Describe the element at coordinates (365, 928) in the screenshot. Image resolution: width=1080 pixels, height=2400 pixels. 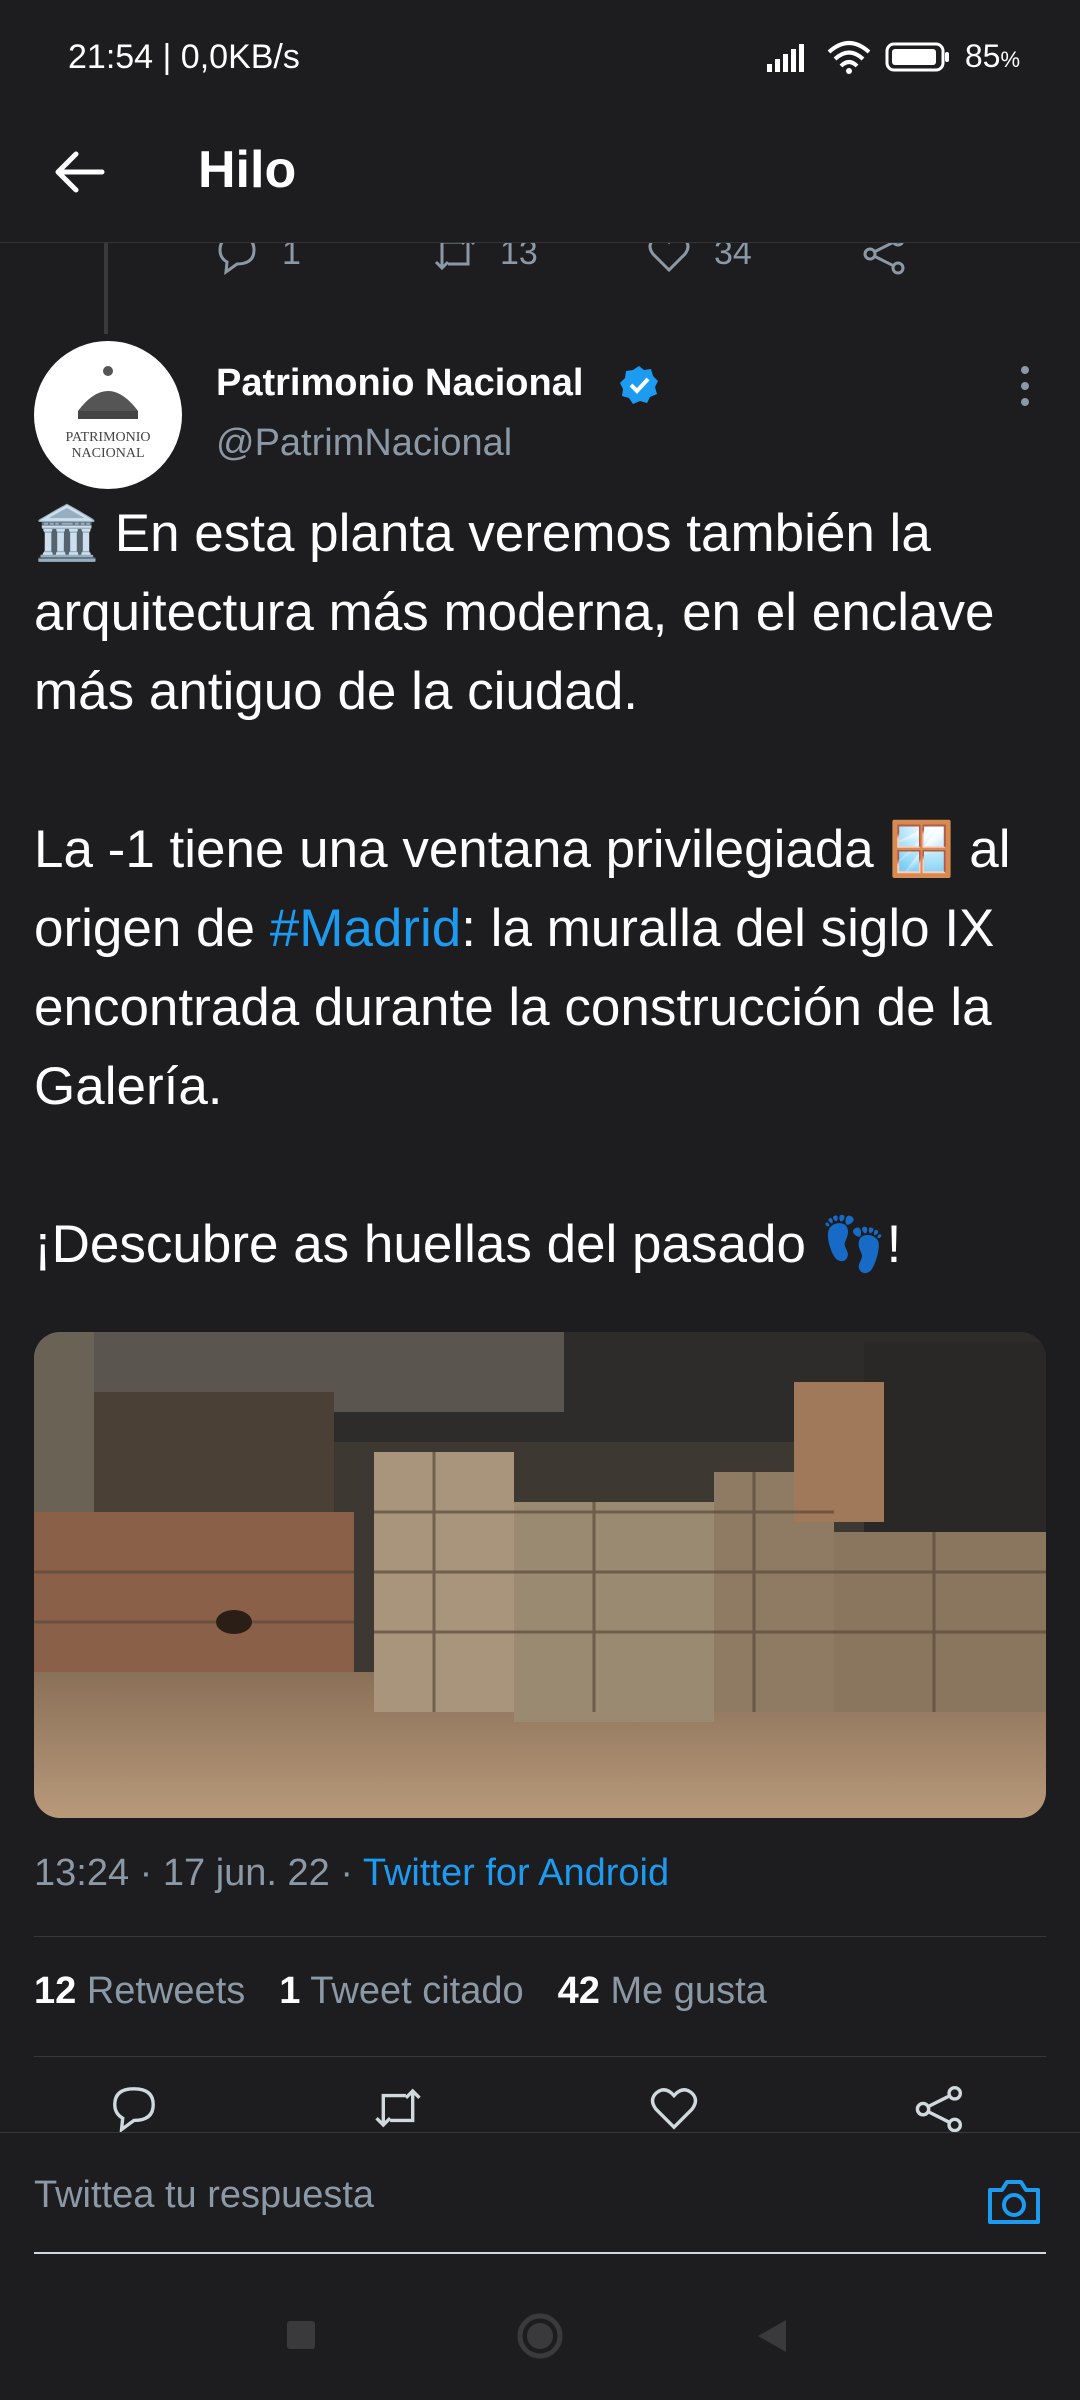
I see `hashtag-link: #Madrid` at that location.